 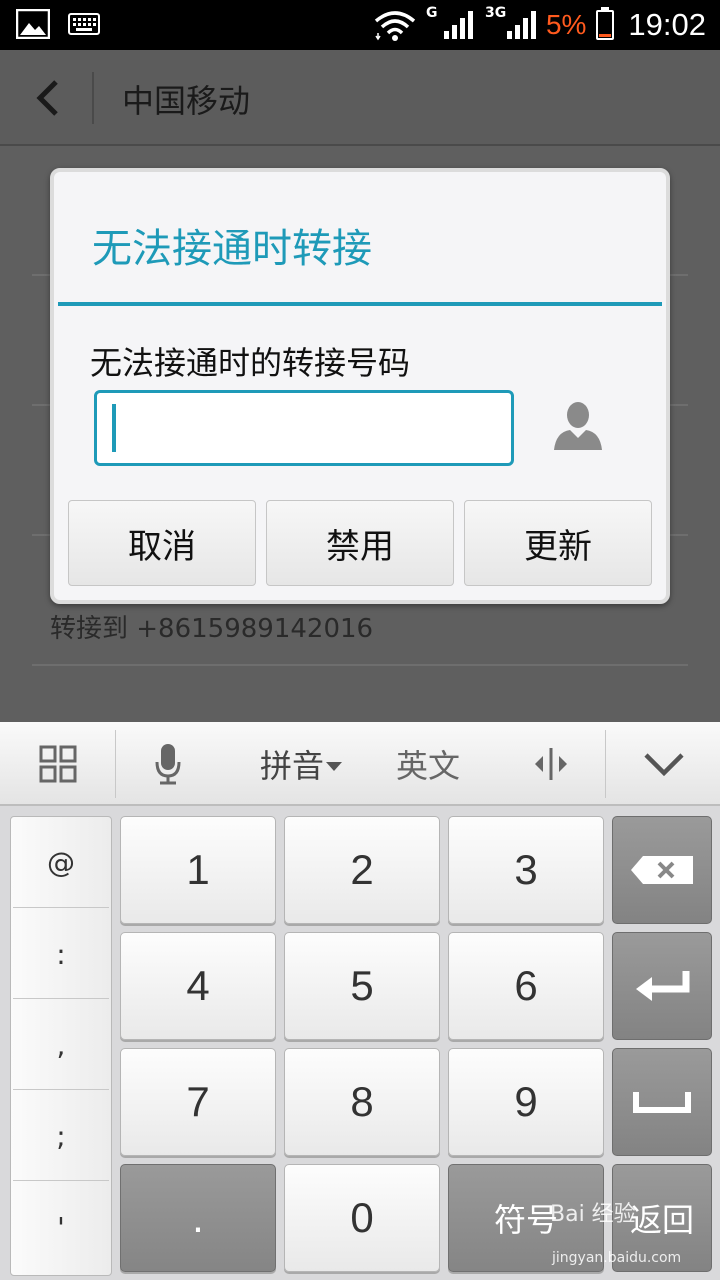 What do you see at coordinates (360, 304) in the screenshot?
I see `dialog-title-divider` at bounding box center [360, 304].